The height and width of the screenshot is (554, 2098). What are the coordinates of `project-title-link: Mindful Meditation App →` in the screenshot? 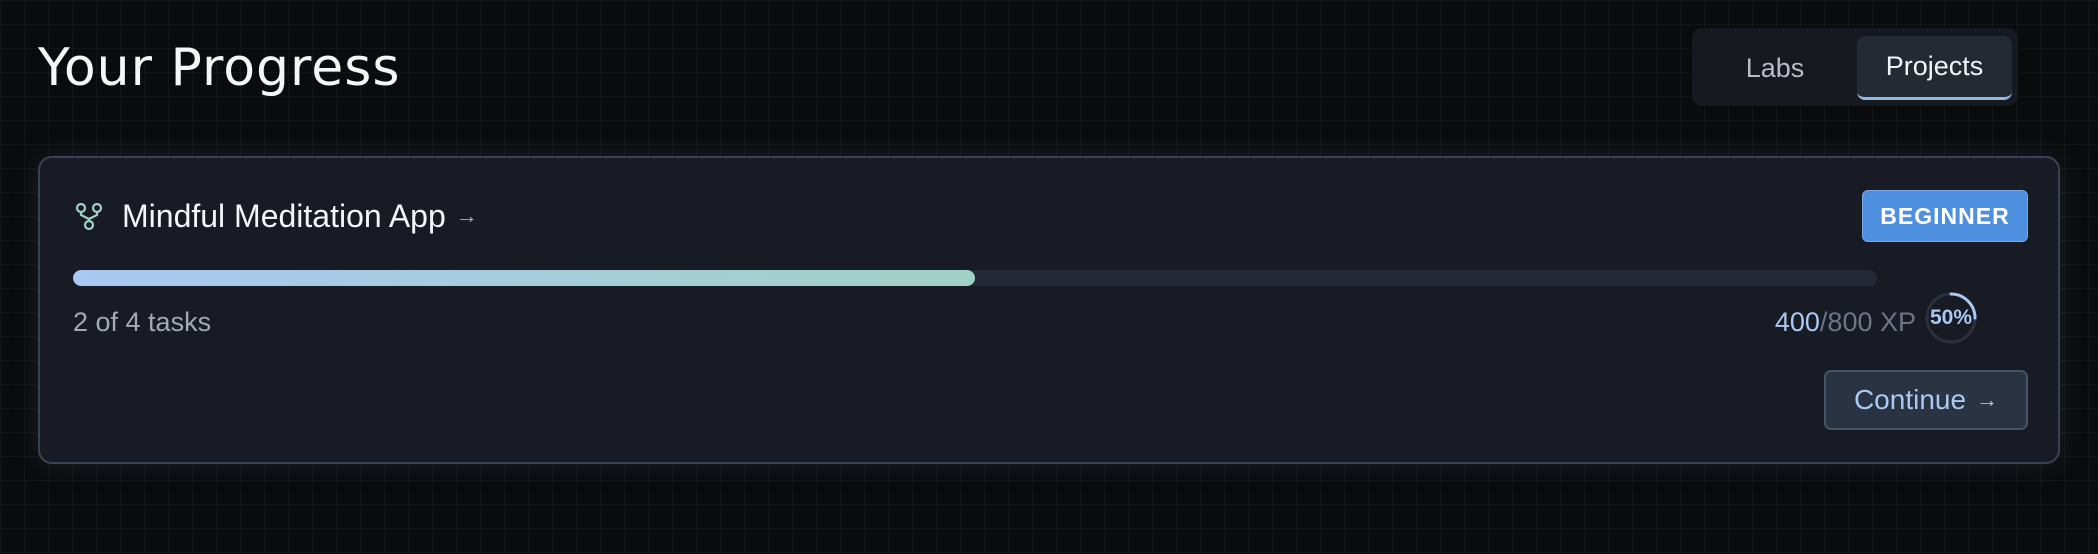 It's located at (300, 216).